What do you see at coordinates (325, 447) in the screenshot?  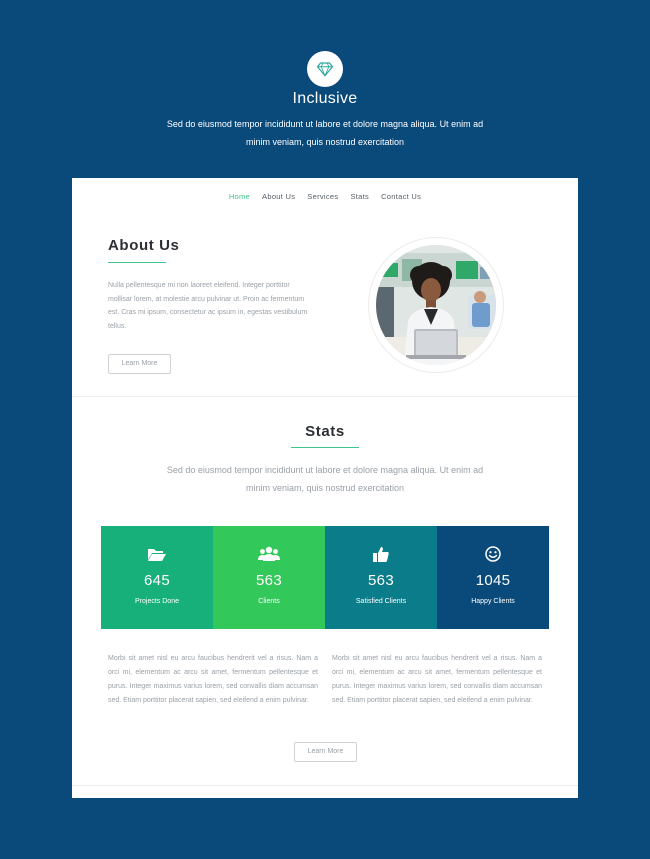 I see `stats-title-underline` at bounding box center [325, 447].